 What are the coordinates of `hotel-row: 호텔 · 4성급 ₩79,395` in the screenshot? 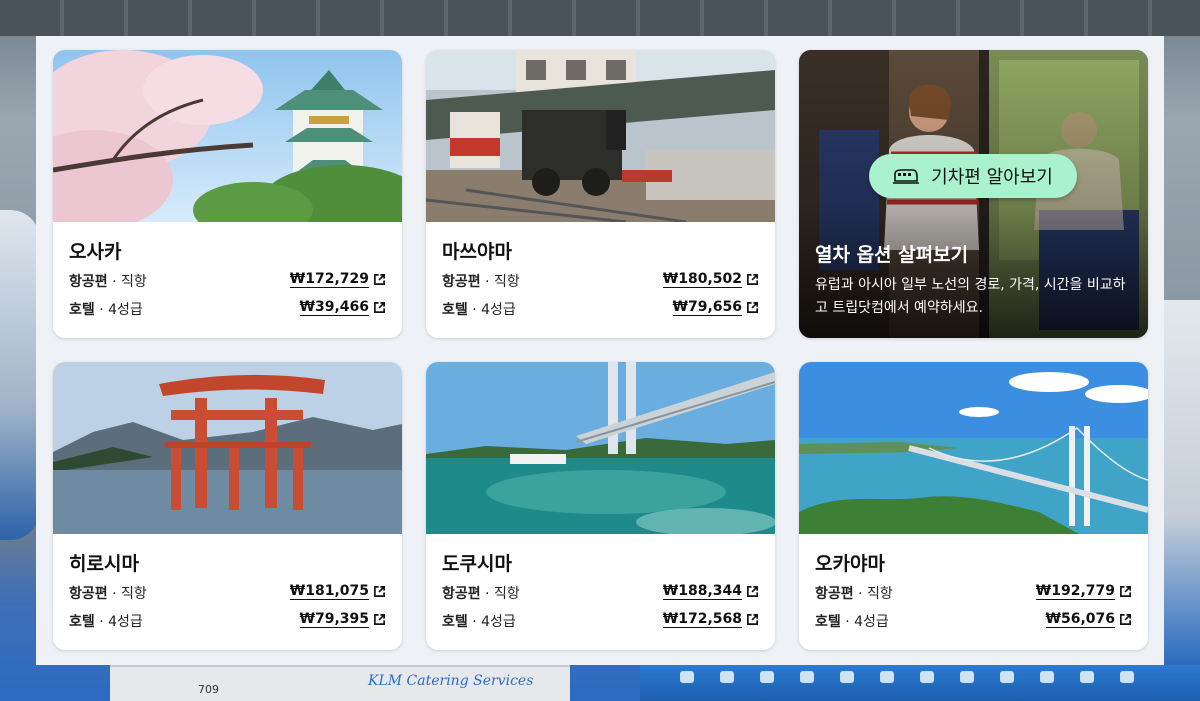 It's located at (227, 621).